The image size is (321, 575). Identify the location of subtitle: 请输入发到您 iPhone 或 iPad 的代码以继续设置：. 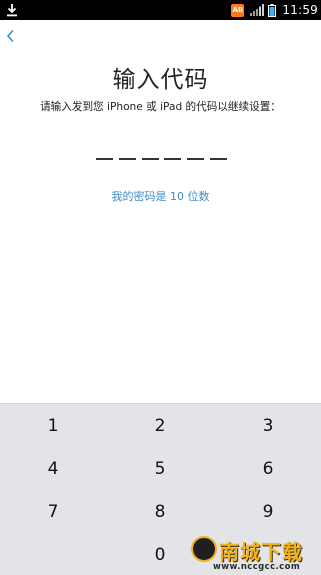
(160, 107).